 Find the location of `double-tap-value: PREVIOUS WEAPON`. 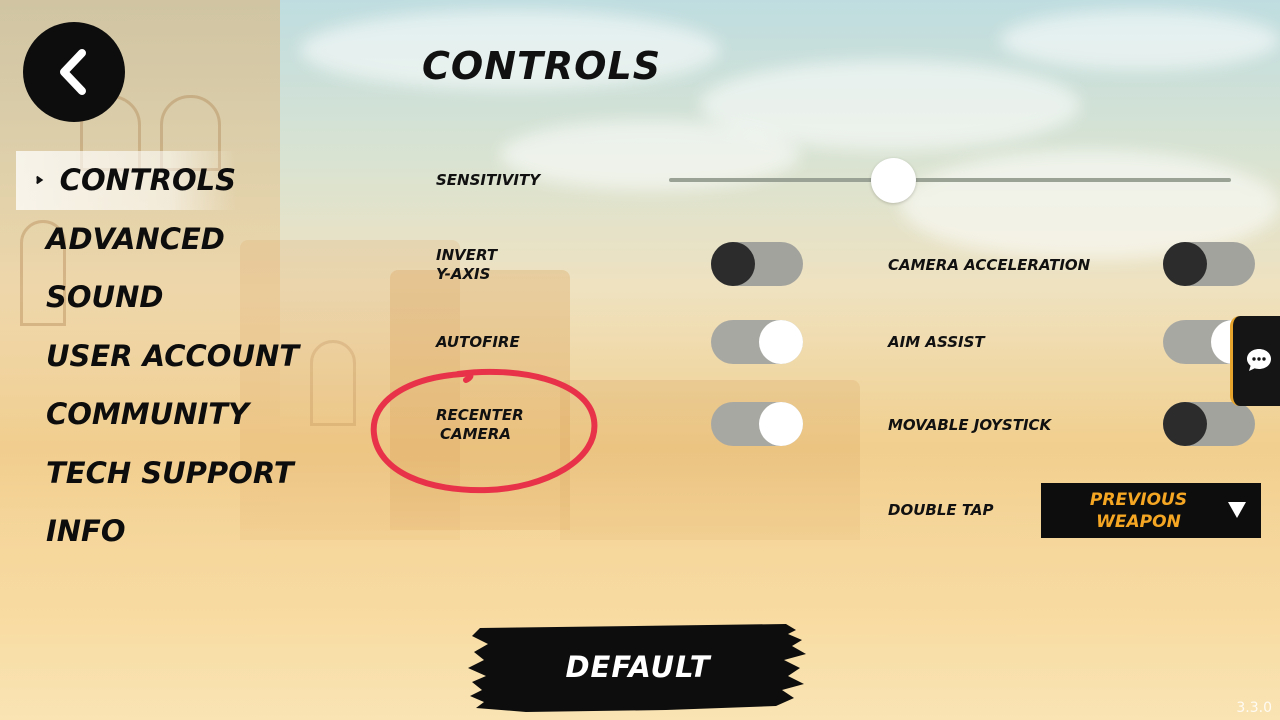

double-tap-value: PREVIOUS WEAPON is located at coordinates (1138, 511).